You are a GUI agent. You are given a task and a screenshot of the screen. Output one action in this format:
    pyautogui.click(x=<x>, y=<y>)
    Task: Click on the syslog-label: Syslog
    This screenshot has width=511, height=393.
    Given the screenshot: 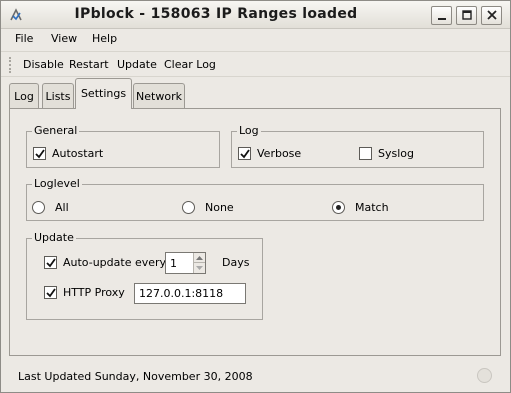 What is the action you would take?
    pyautogui.click(x=396, y=153)
    